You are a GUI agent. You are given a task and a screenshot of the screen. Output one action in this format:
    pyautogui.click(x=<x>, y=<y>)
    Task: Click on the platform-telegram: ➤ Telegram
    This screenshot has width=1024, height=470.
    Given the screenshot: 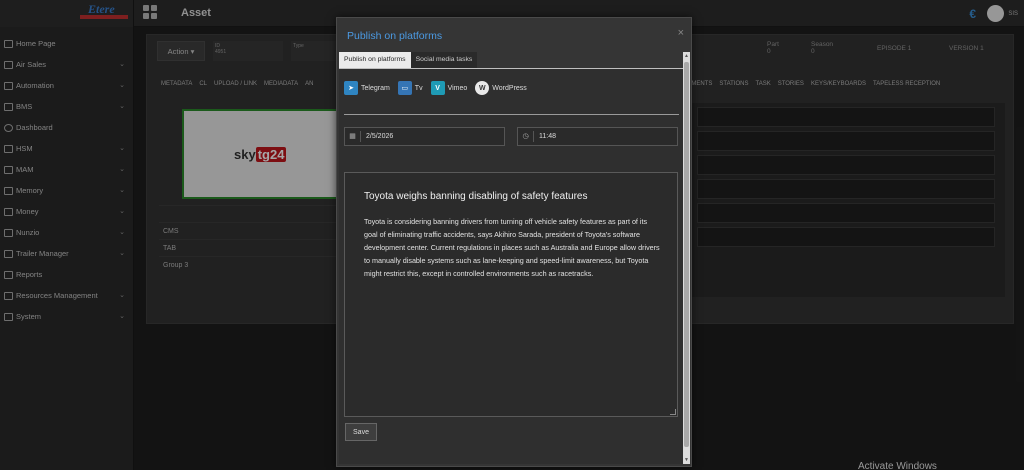 What is the action you would take?
    pyautogui.click(x=367, y=88)
    